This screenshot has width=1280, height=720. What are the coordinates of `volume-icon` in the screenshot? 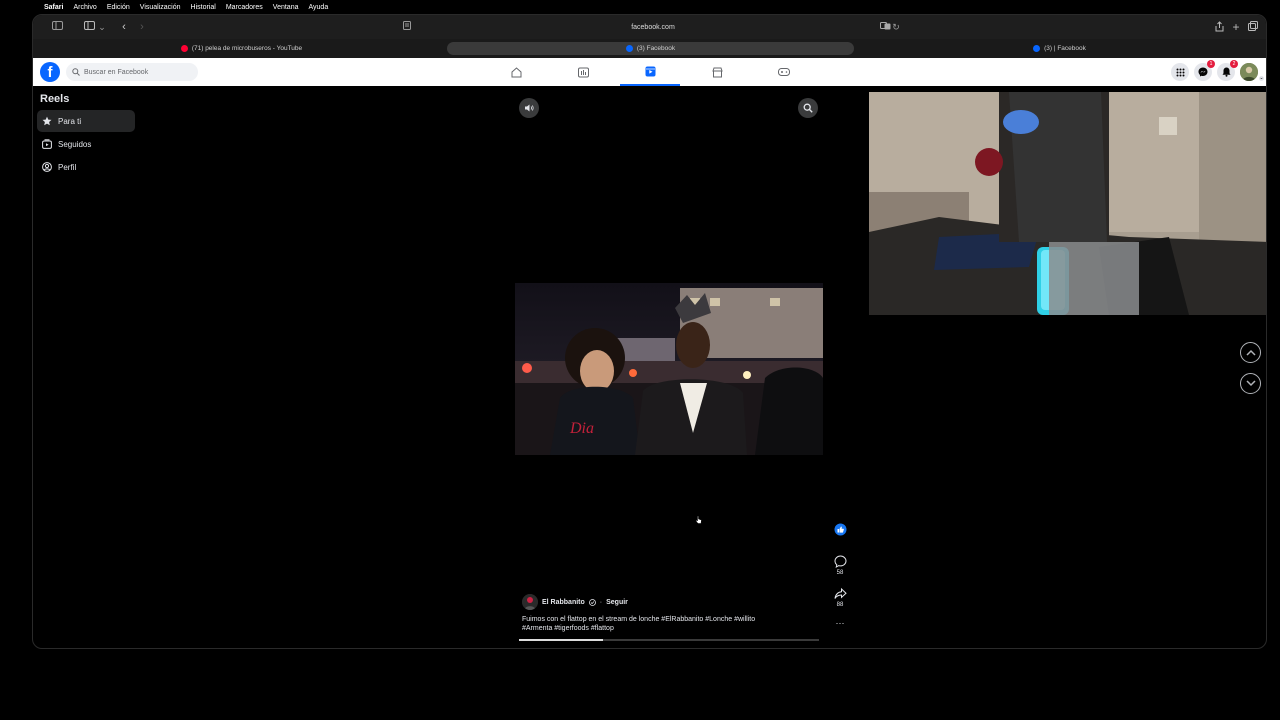 It's located at (529, 108).